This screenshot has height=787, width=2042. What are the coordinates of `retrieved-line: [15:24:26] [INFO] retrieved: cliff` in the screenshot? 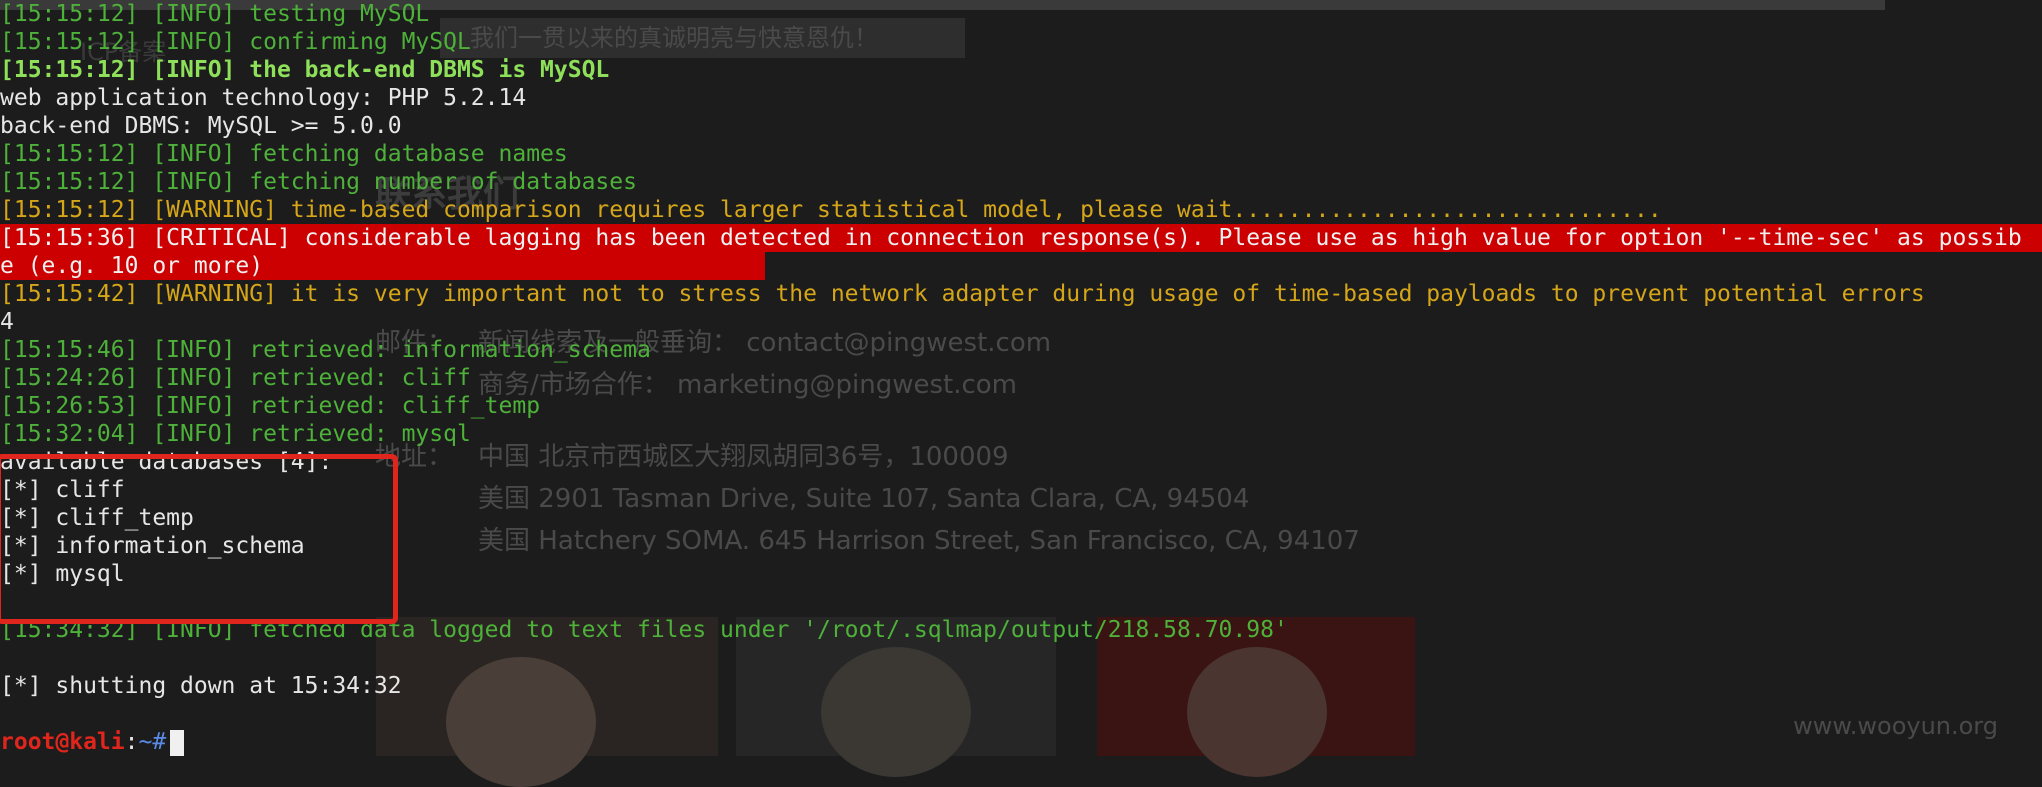 It's located at (235, 378).